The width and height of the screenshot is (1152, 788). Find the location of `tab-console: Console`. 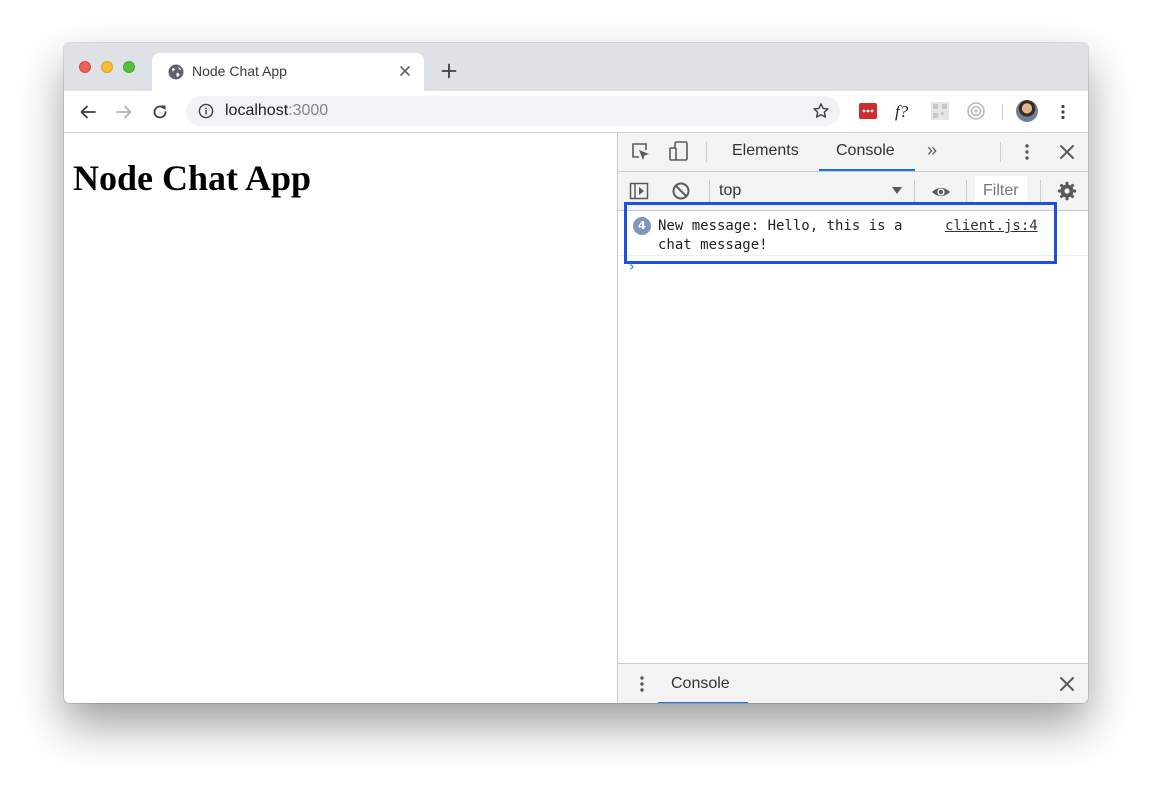

tab-console: Console is located at coordinates (865, 151).